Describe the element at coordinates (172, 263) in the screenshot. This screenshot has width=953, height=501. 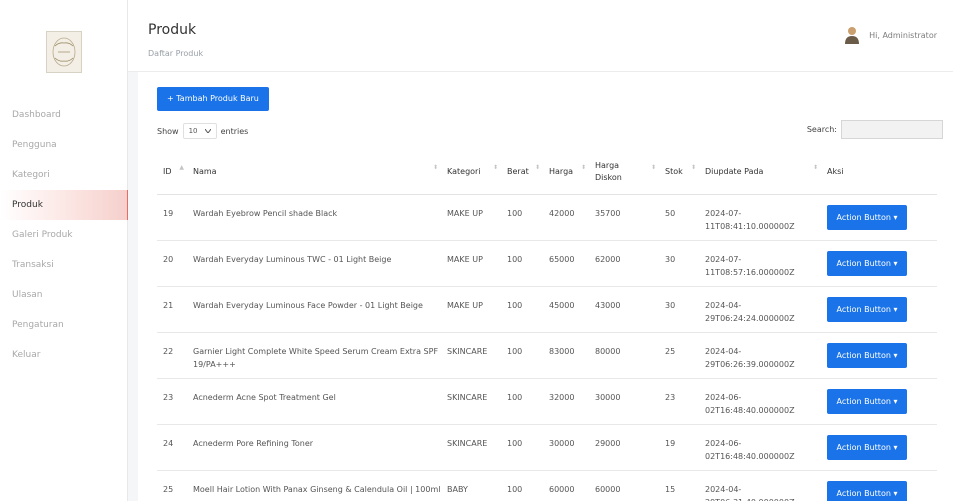
I see `cell-id: 20` at that location.